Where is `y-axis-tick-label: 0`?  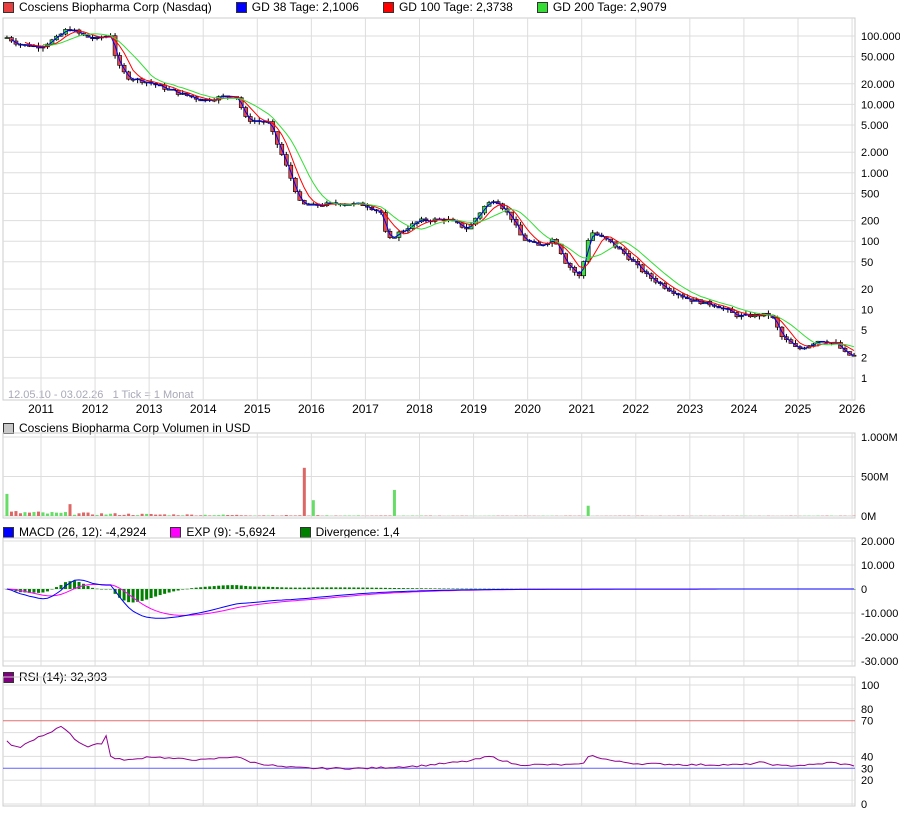
y-axis-tick-label: 0 is located at coordinates (864, 805).